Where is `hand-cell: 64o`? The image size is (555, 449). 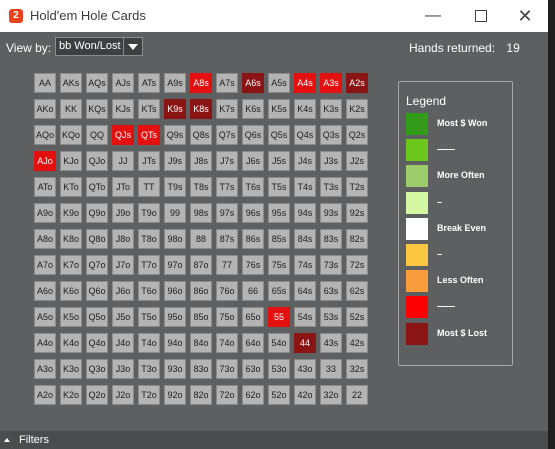 hand-cell: 64o is located at coordinates (253, 343).